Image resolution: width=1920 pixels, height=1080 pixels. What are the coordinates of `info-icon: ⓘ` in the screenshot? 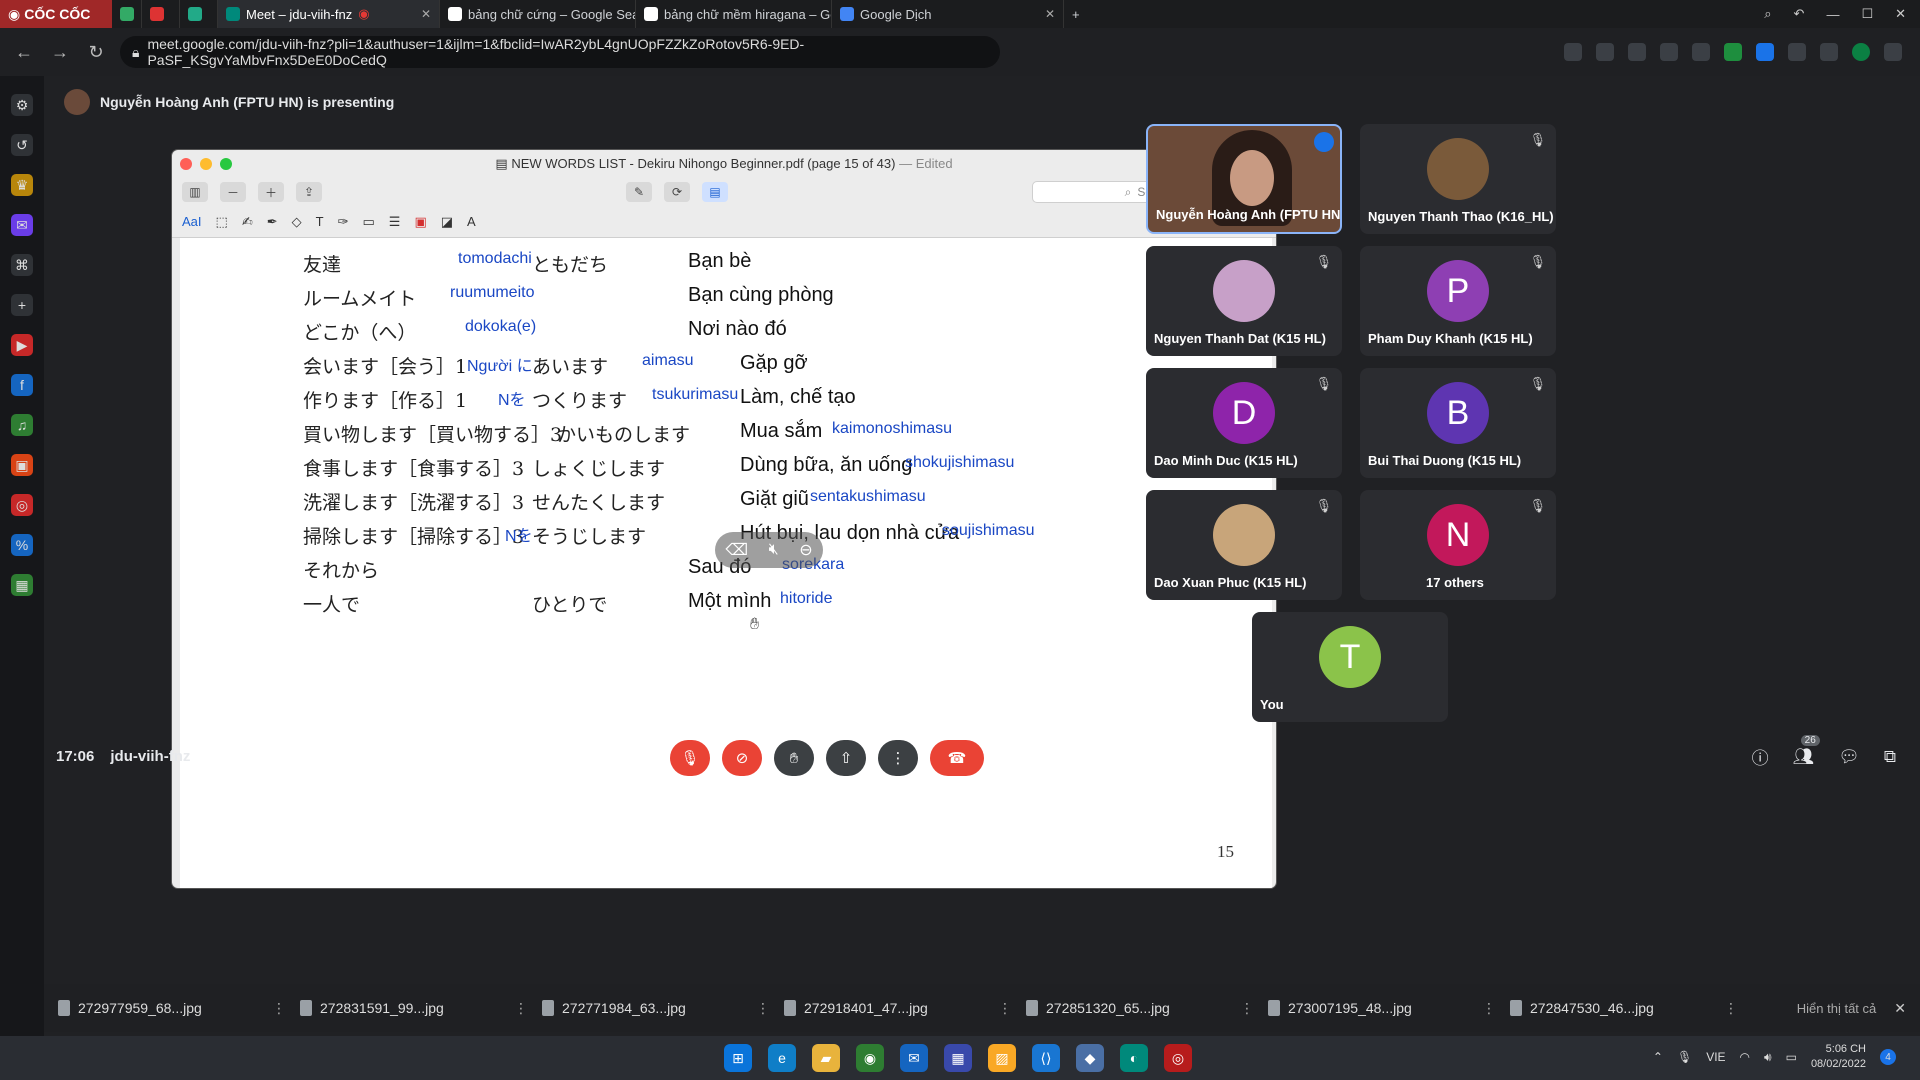 It's located at (1760, 756).